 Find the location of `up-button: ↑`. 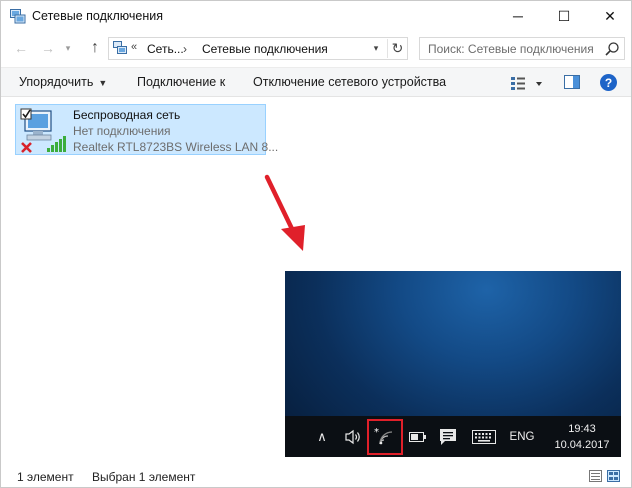

up-button: ↑ is located at coordinates (95, 48).